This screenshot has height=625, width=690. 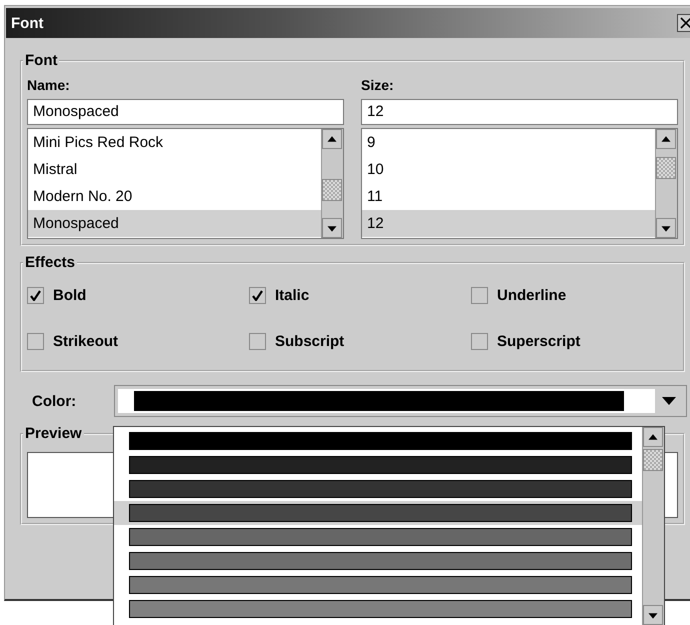 I want to click on checkbox-label: Subscript, so click(x=309, y=341).